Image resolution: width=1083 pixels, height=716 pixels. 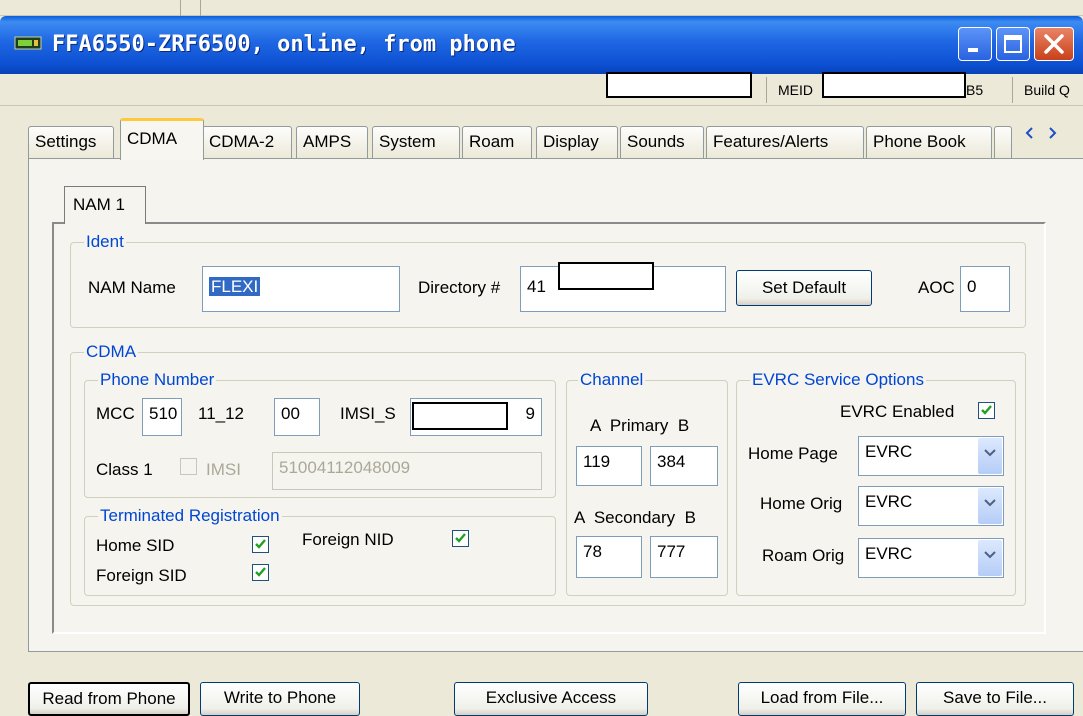 What do you see at coordinates (1040, 133) in the screenshot?
I see `tab-scroll-arrows` at bounding box center [1040, 133].